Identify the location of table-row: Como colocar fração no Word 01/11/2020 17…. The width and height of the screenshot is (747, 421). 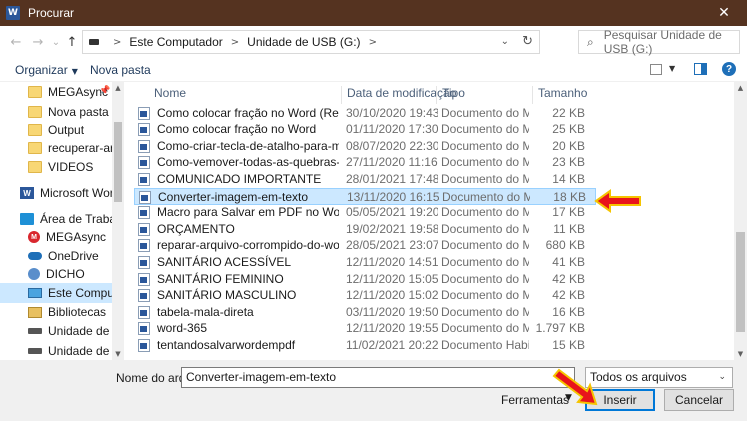
(365, 129).